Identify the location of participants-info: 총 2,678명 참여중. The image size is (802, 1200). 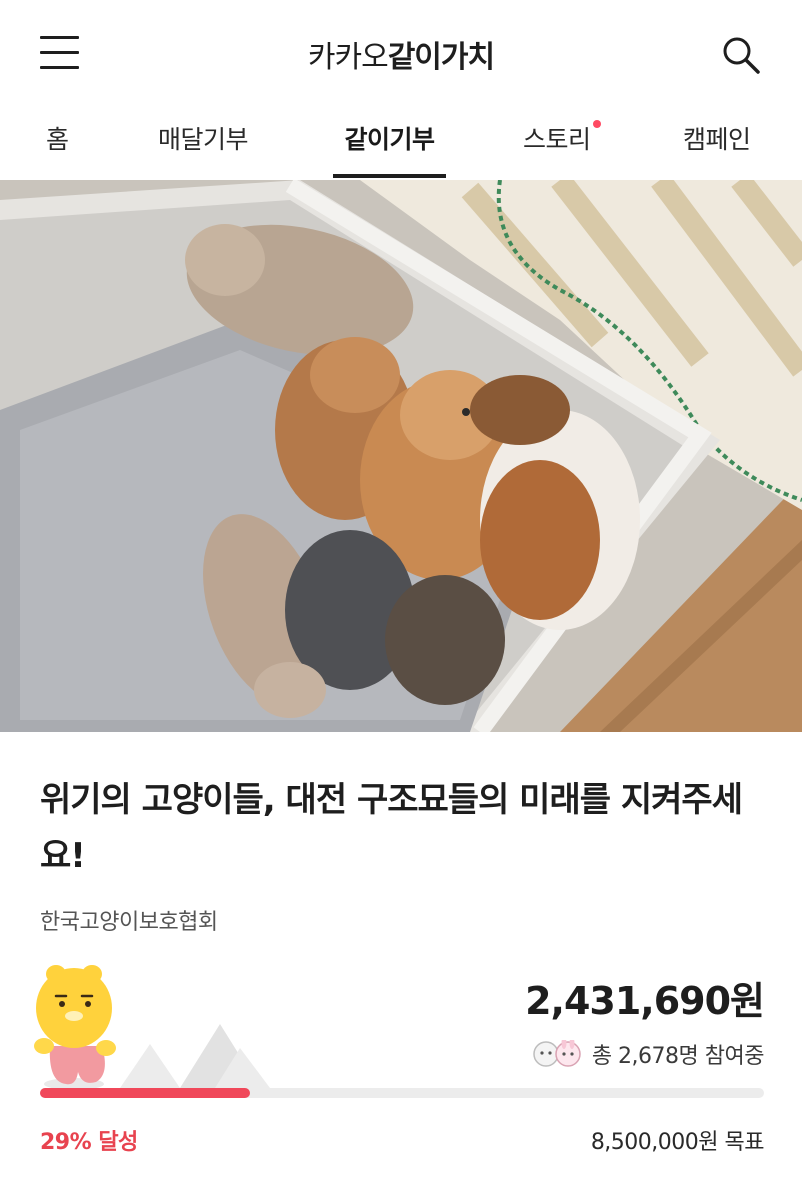
(648, 1053).